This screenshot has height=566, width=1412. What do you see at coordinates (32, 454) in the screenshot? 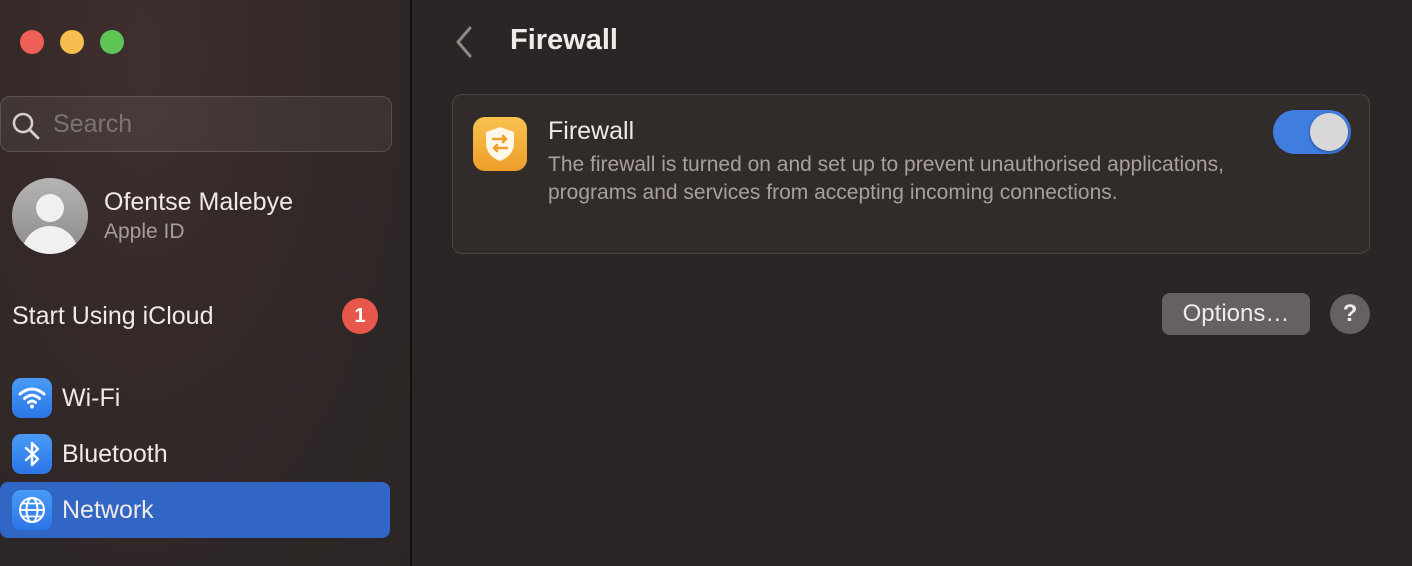
I see `bluetooth-icon` at bounding box center [32, 454].